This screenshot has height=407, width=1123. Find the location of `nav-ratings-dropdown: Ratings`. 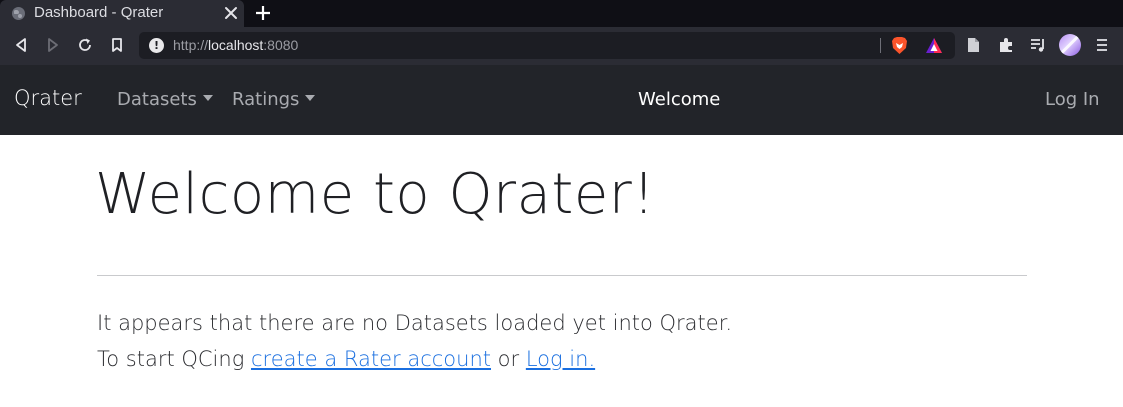

nav-ratings-dropdown: Ratings is located at coordinates (274, 99).